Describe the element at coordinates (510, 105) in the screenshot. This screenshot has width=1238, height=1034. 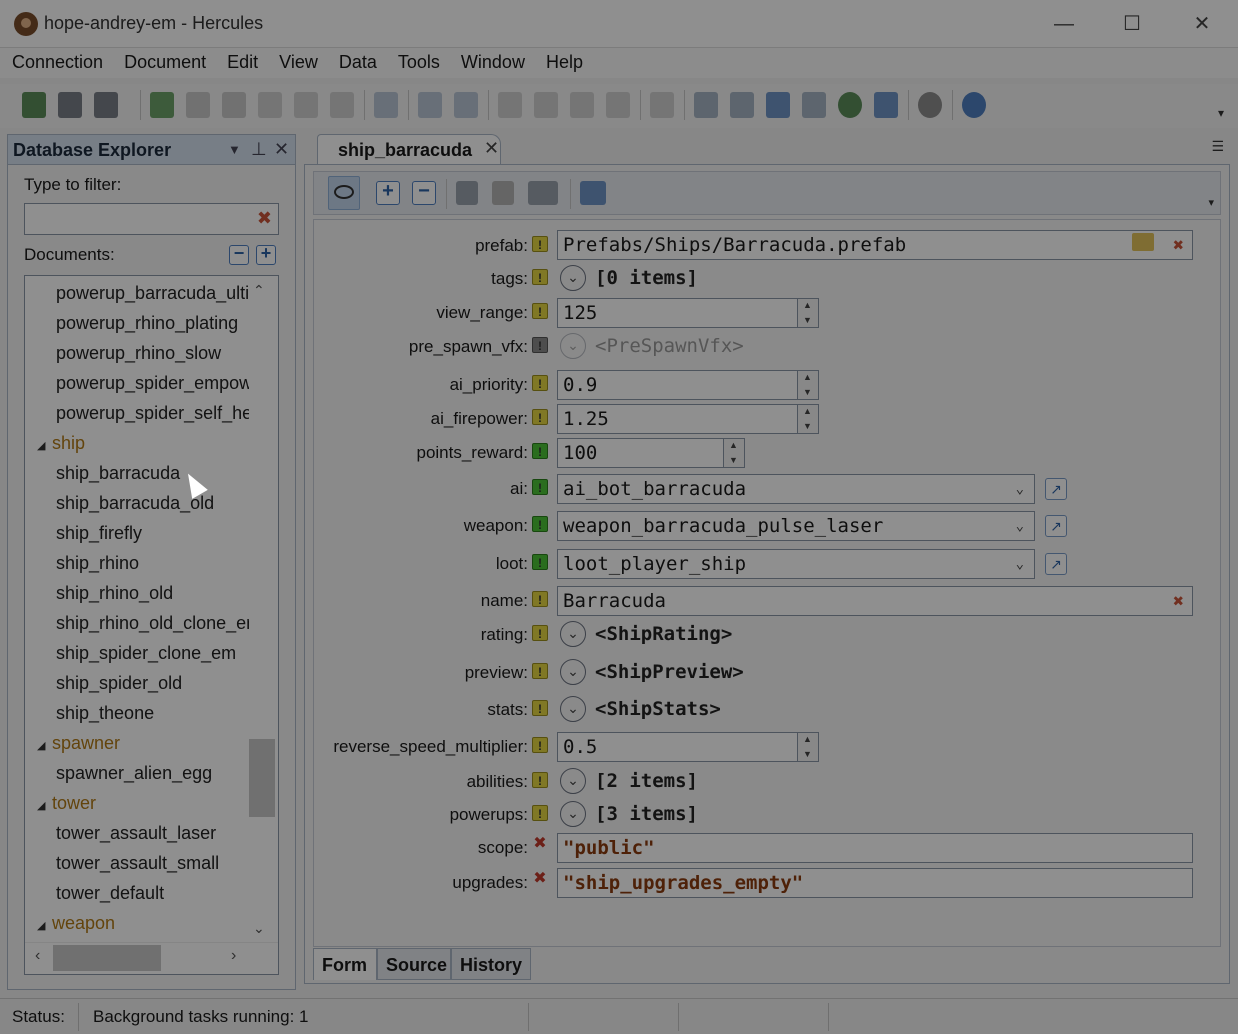
I see `cut-icon` at that location.